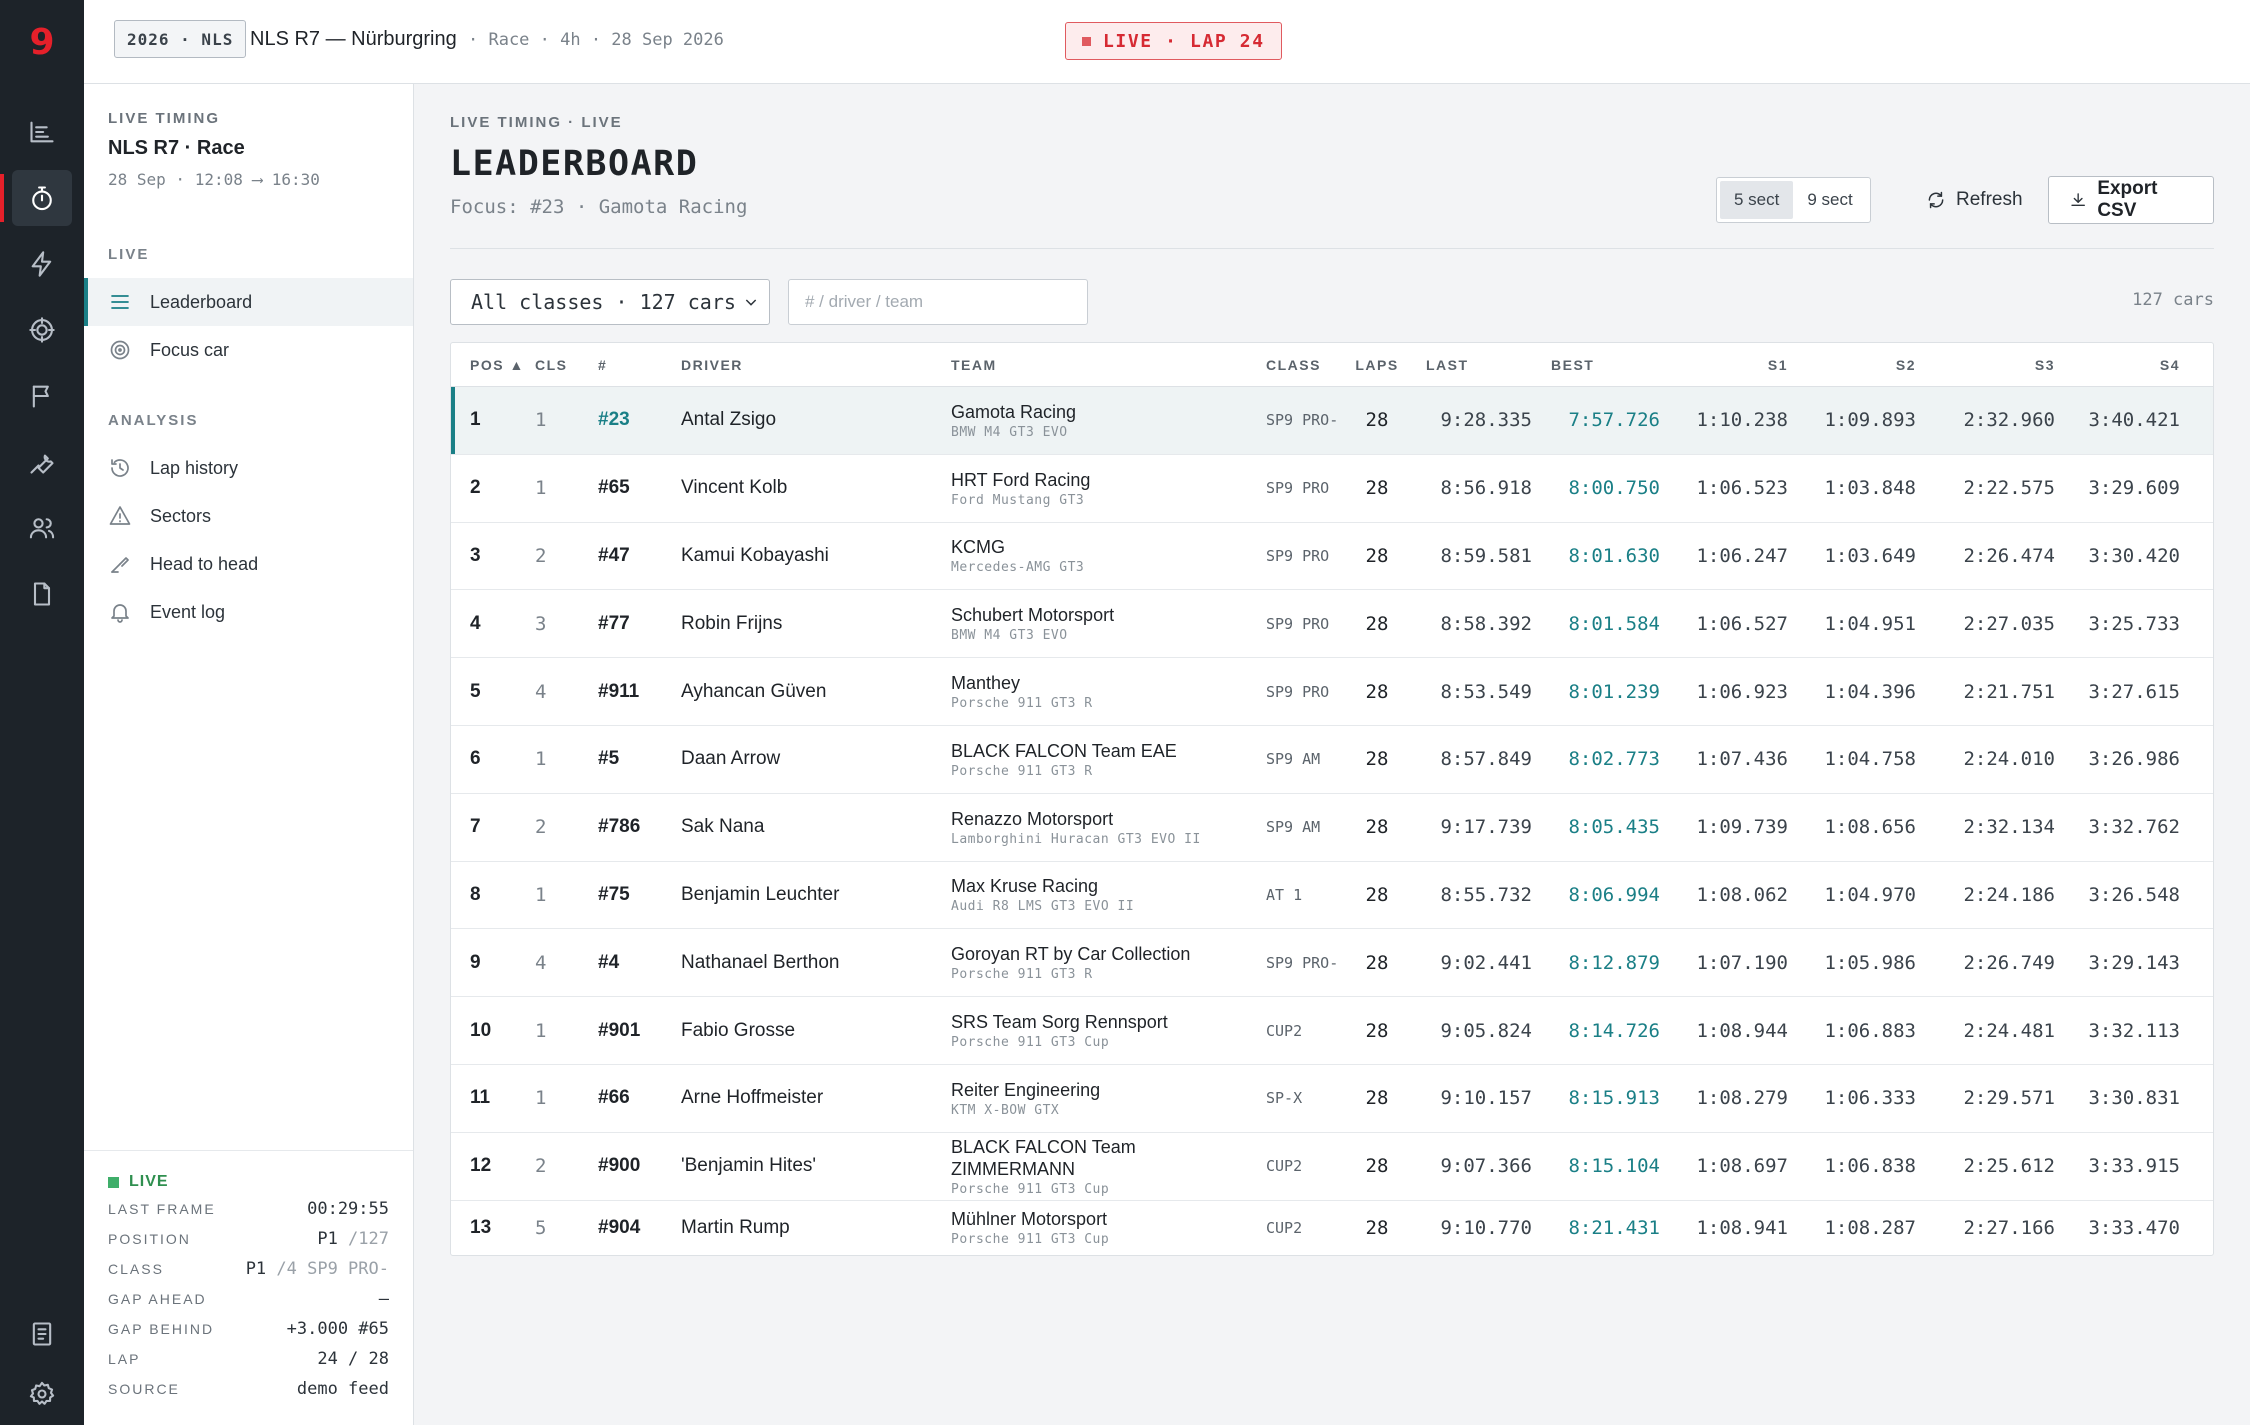 This screenshot has height=1425, width=2250. I want to click on row-car-number: #65, so click(639, 488).